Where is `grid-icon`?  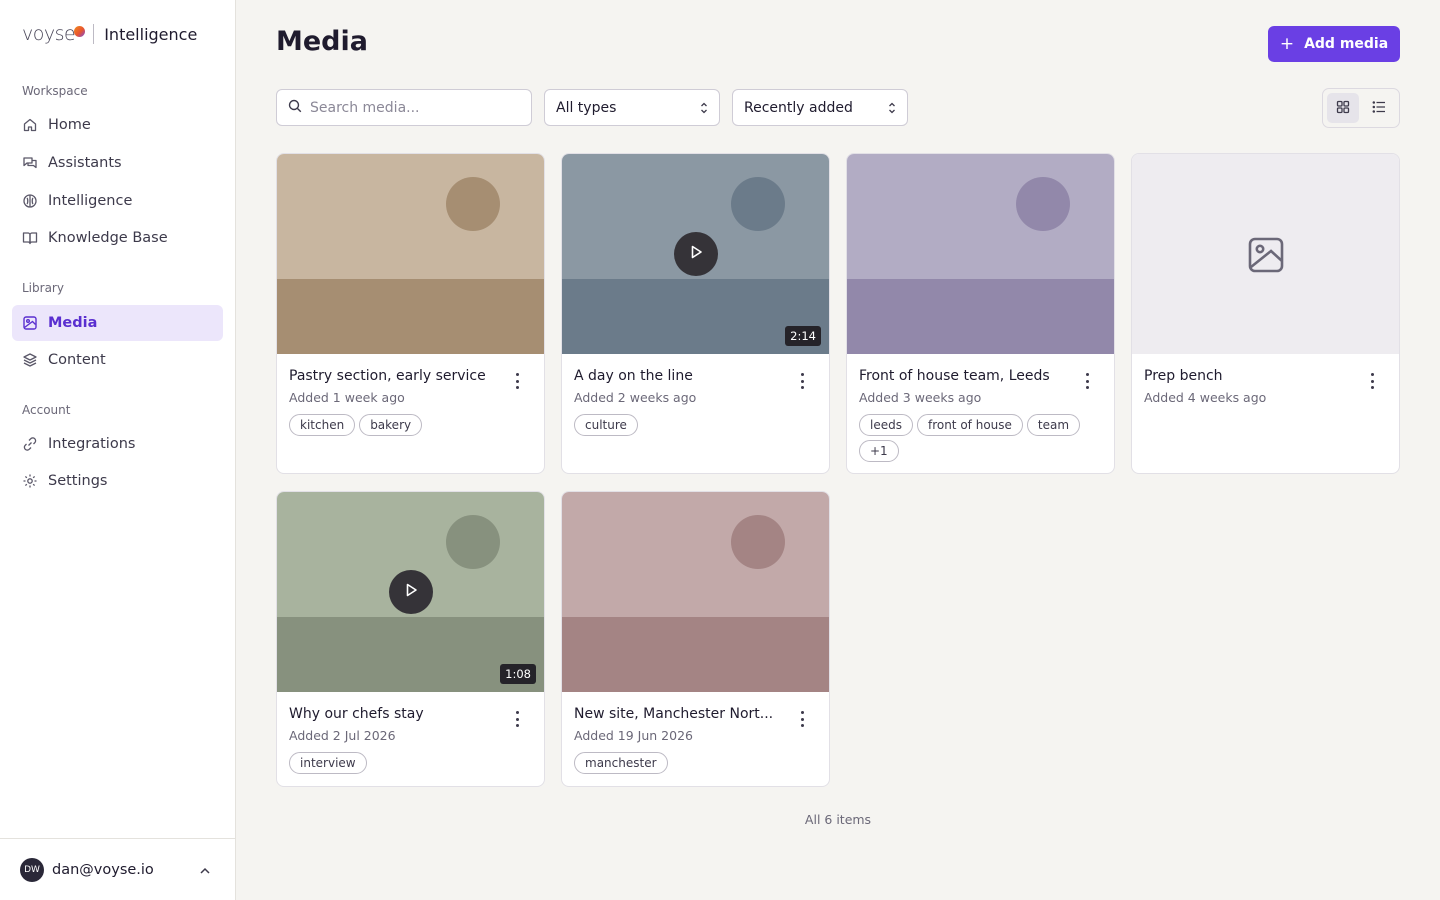
grid-icon is located at coordinates (1343, 108).